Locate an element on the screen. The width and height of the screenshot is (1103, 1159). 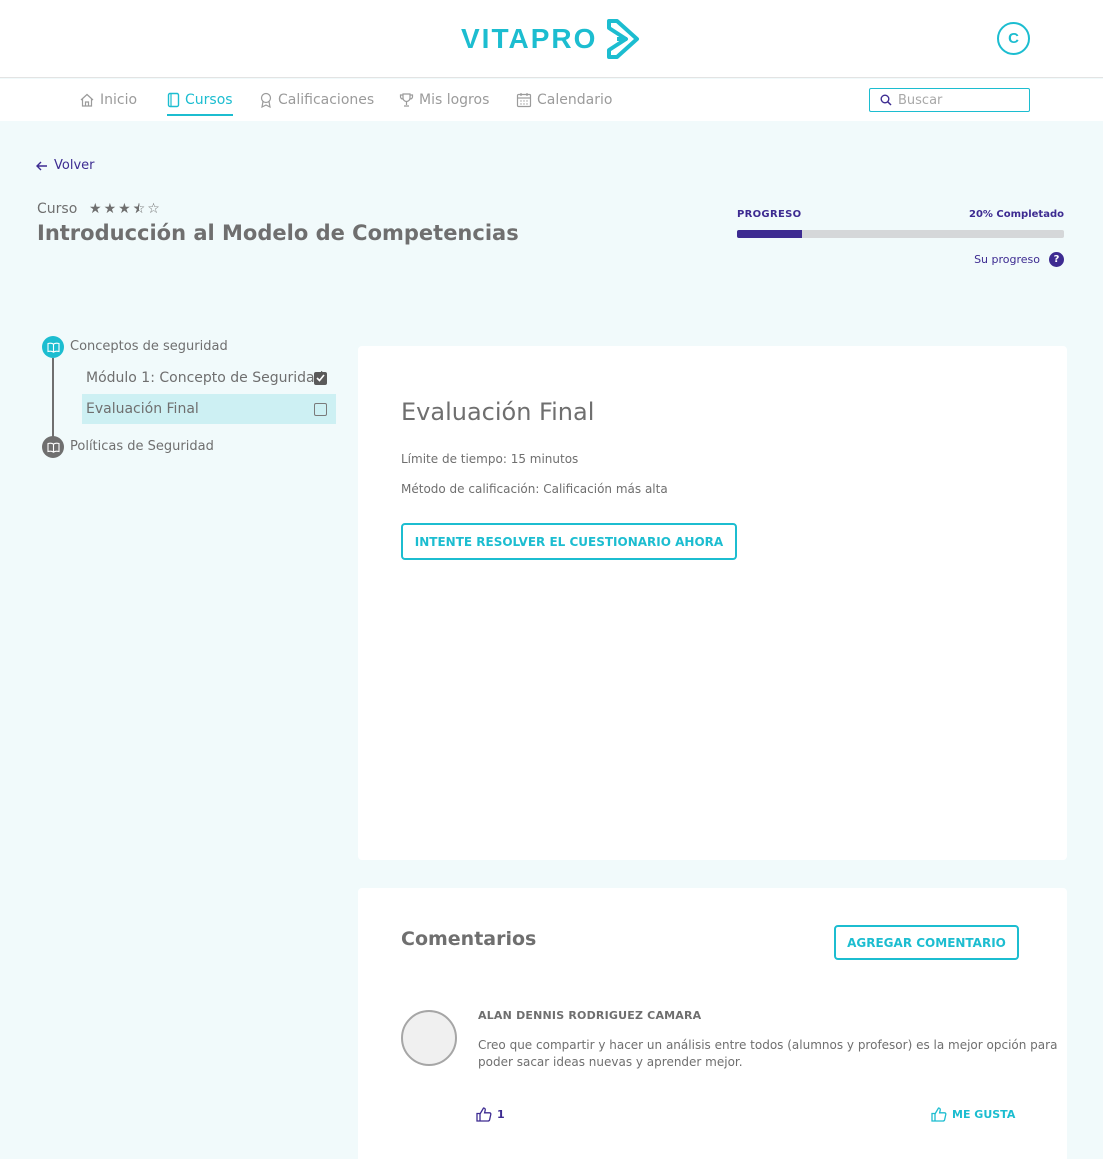
su-progreso-label: Su progreso is located at coordinates (1007, 259).